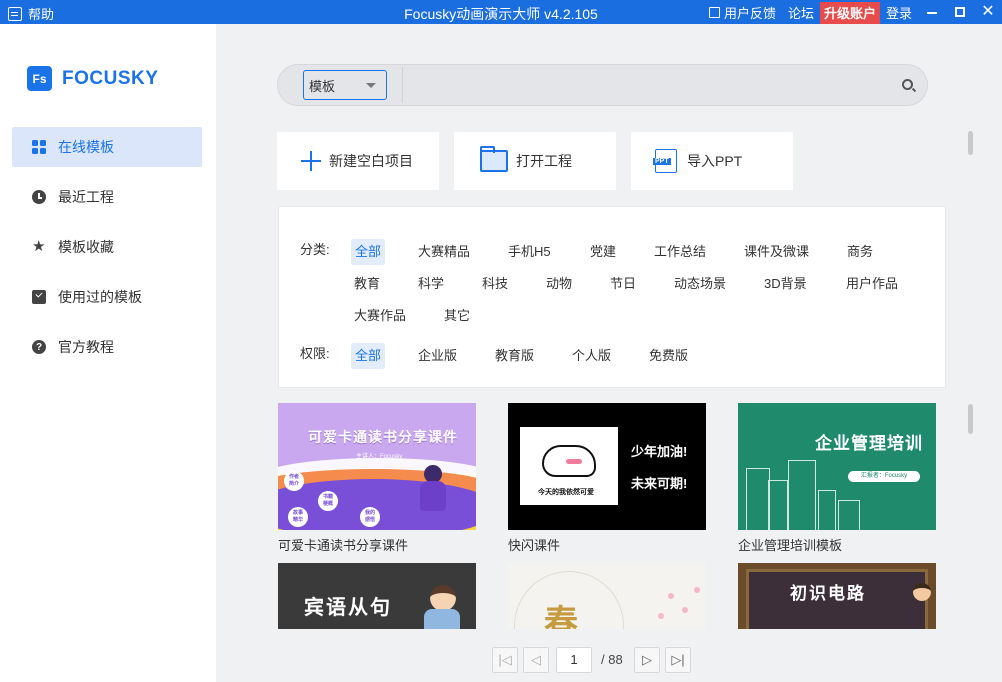 The height and width of the screenshot is (682, 1002). What do you see at coordinates (668, 356) in the screenshot?
I see `permission-tag: 免费版` at bounding box center [668, 356].